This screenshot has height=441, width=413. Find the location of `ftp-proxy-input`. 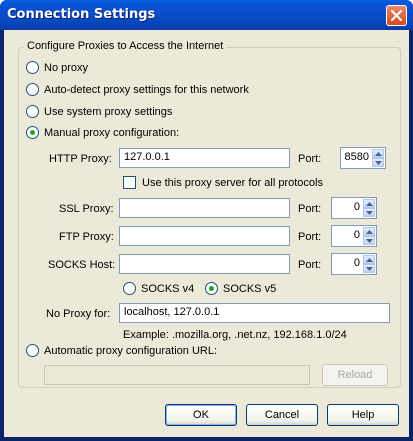

ftp-proxy-input is located at coordinates (204, 236).